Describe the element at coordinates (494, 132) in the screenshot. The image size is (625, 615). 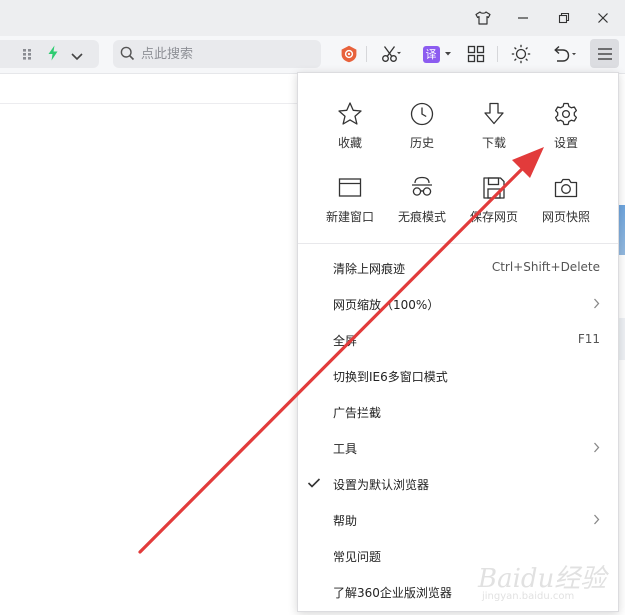
I see `menu-downloads: 下载` at that location.